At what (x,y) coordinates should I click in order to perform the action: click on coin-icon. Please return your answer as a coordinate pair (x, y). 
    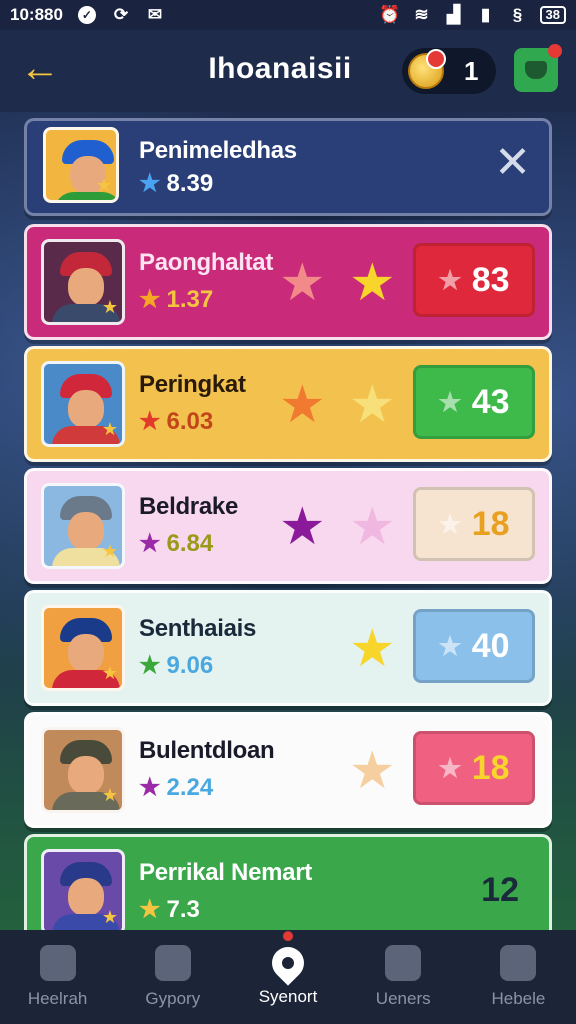
    Looking at the image, I should click on (427, 69).